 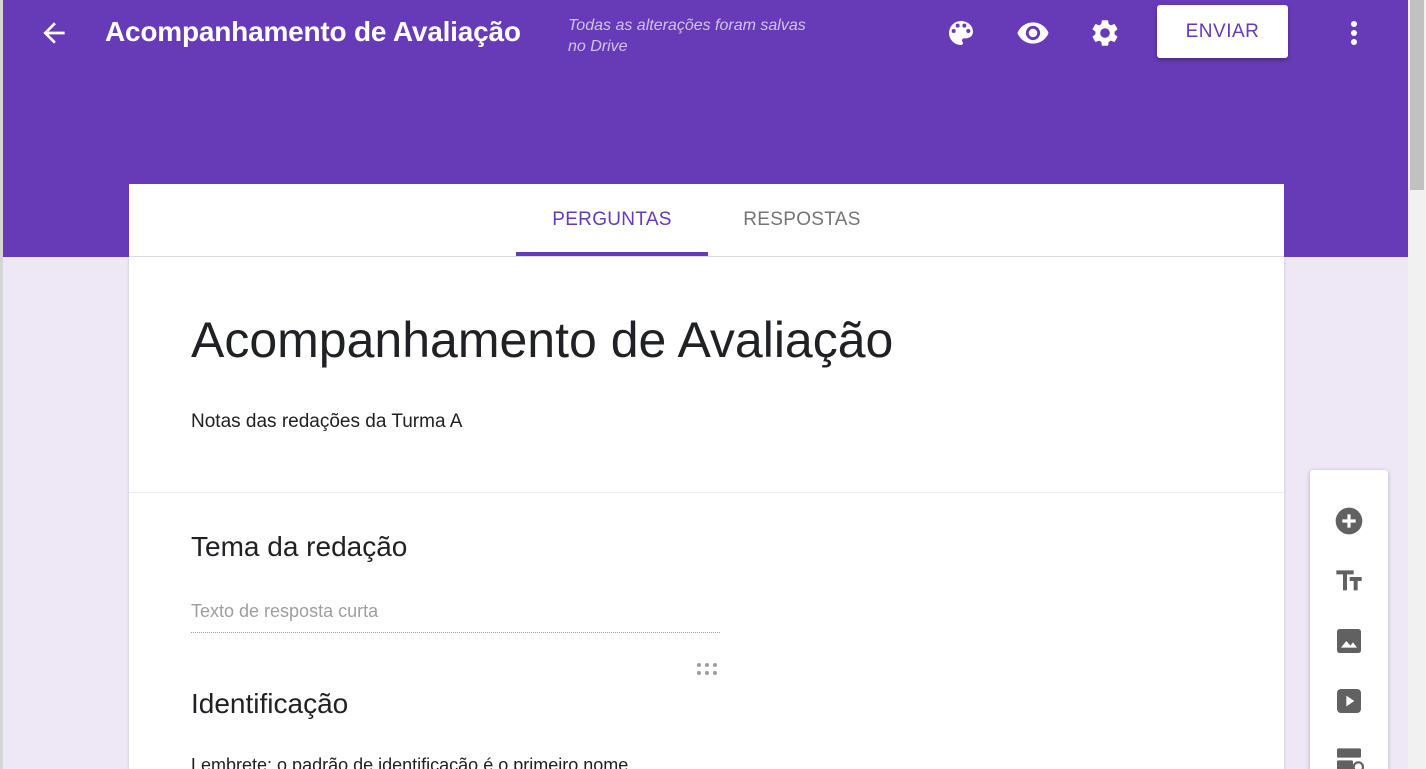 I want to click on add-image-icon, so click(x=1349, y=641).